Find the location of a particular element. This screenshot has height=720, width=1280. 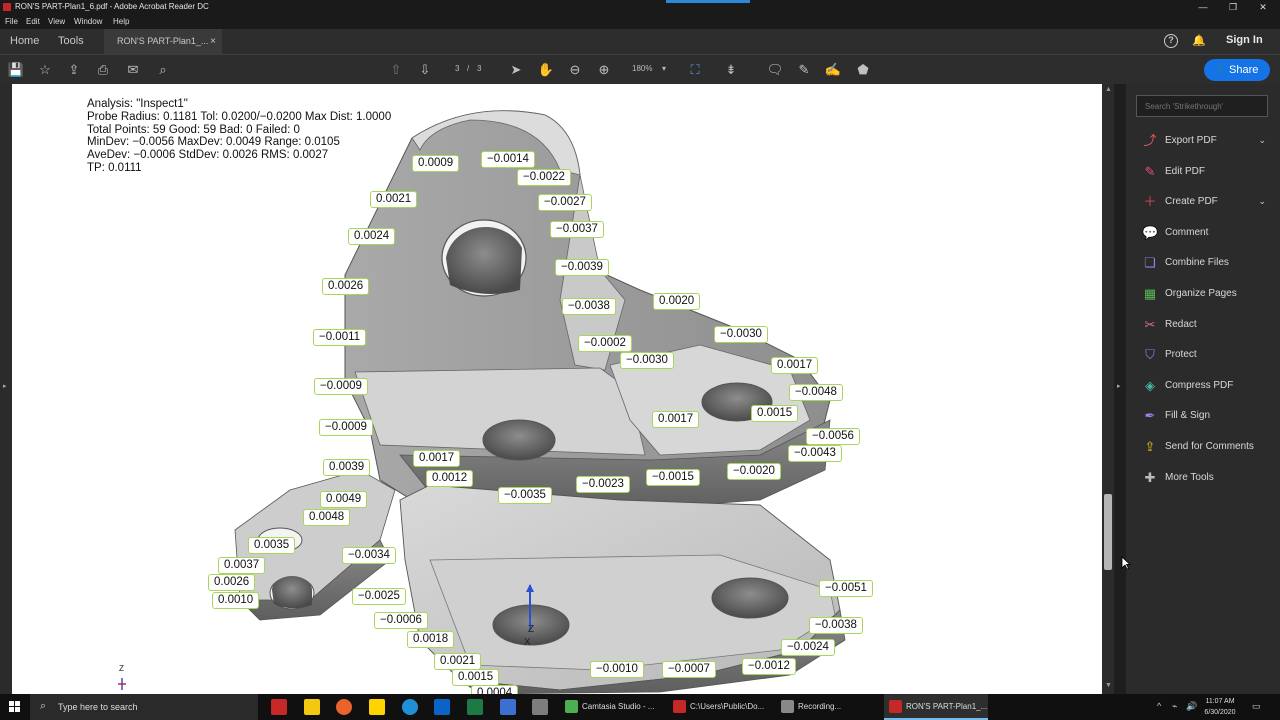

tray-chevron-icon: ^ is located at coordinates (1159, 706).